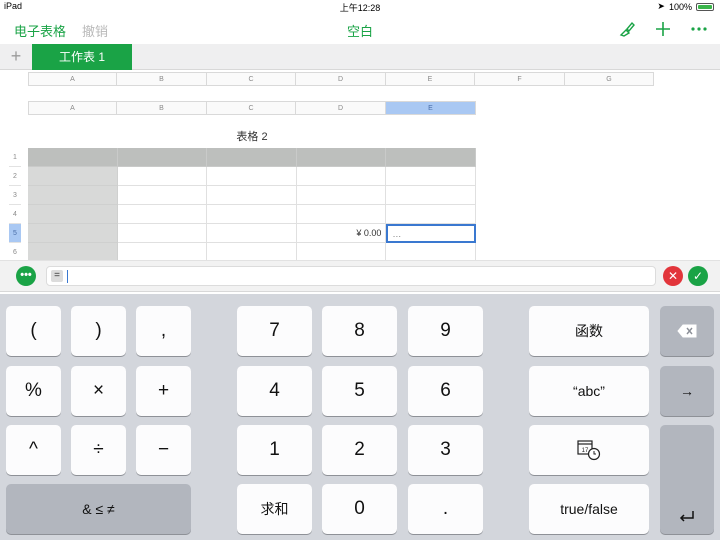  What do you see at coordinates (699, 29) in the screenshot?
I see `more-icon` at bounding box center [699, 29].